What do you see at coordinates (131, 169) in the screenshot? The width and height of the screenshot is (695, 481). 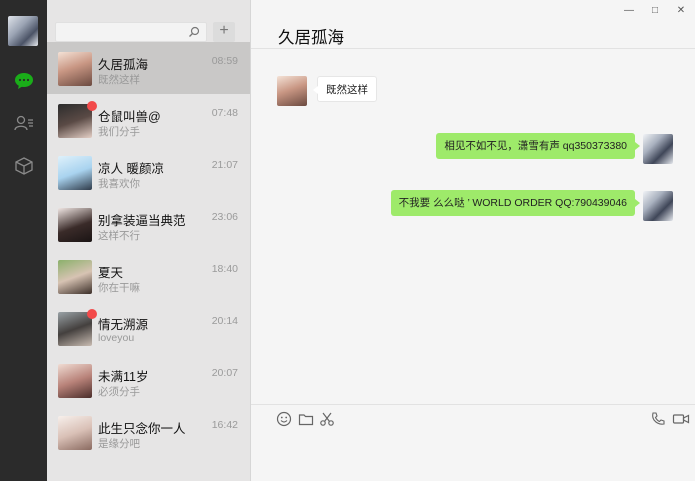 I see `contact-name: 凉人 暖颜凉` at bounding box center [131, 169].